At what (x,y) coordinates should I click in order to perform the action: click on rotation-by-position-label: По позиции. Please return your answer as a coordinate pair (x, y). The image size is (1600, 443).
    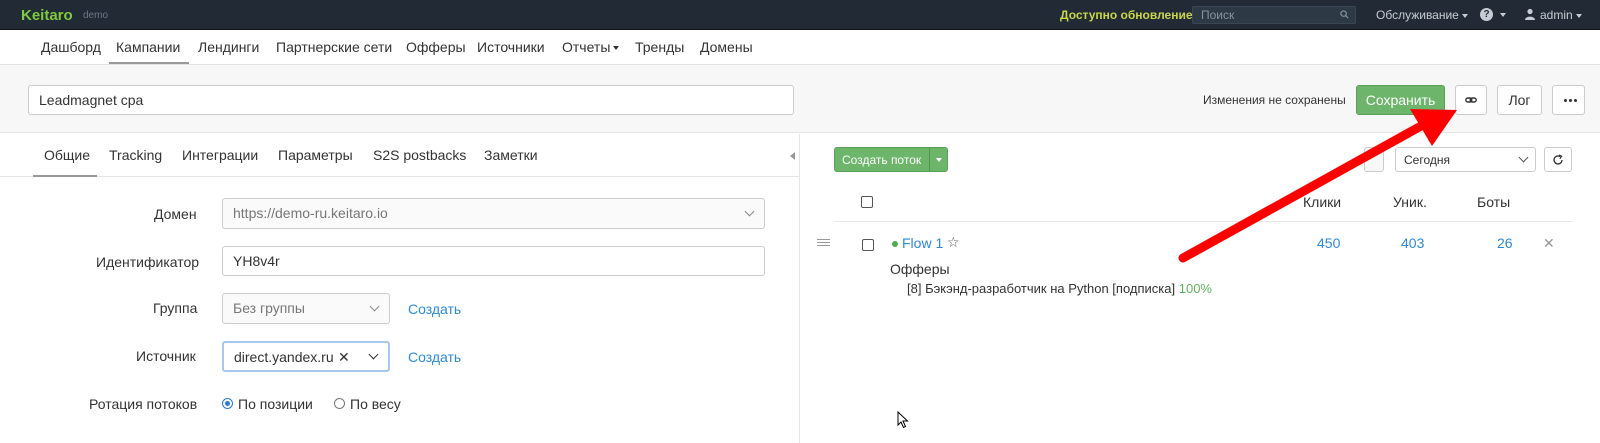
    Looking at the image, I should click on (275, 404).